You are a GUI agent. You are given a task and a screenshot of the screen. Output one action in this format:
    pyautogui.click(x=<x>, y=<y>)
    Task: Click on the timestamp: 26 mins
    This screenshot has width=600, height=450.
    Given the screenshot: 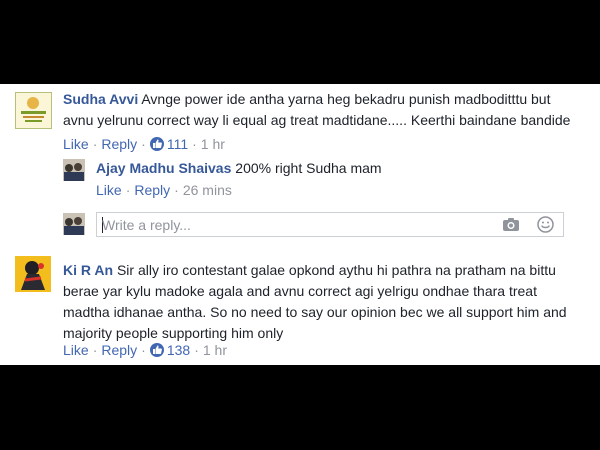 What is the action you would take?
    pyautogui.click(x=207, y=190)
    